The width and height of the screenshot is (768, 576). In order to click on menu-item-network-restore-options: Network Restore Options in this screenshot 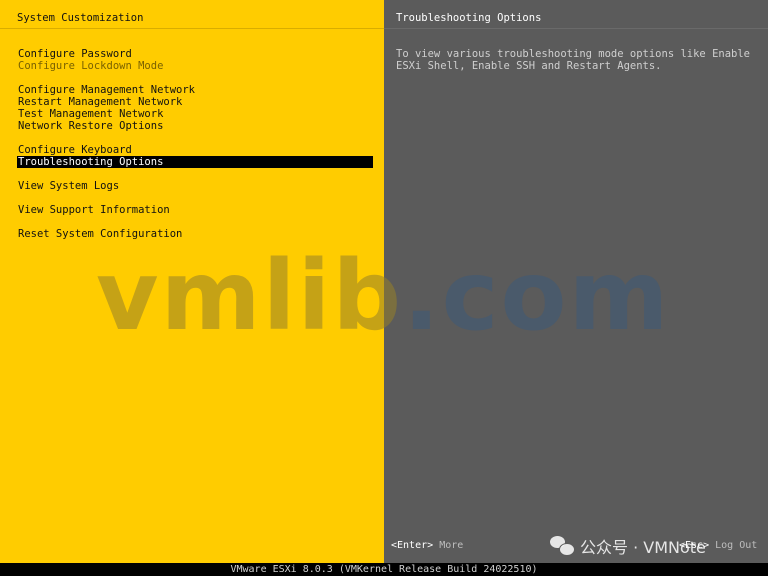, I will do `click(195, 126)`.